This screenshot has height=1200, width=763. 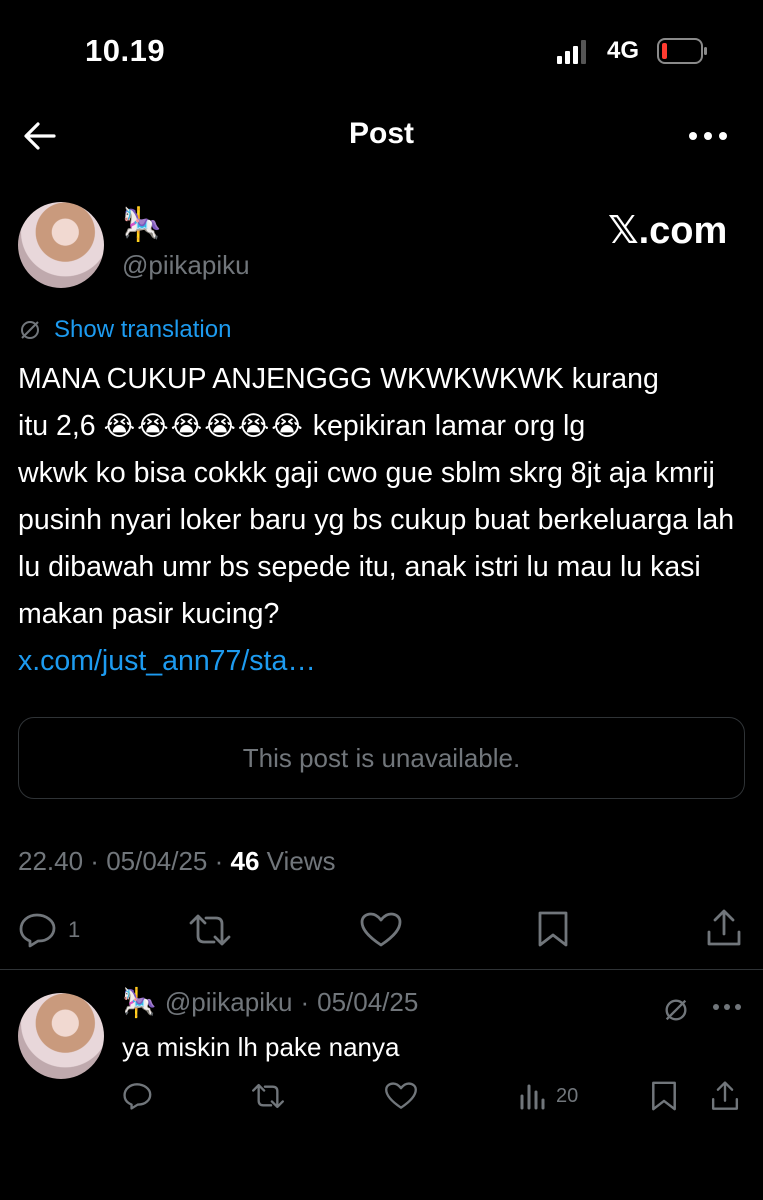 I want to click on signal-icon, so click(x=571, y=52).